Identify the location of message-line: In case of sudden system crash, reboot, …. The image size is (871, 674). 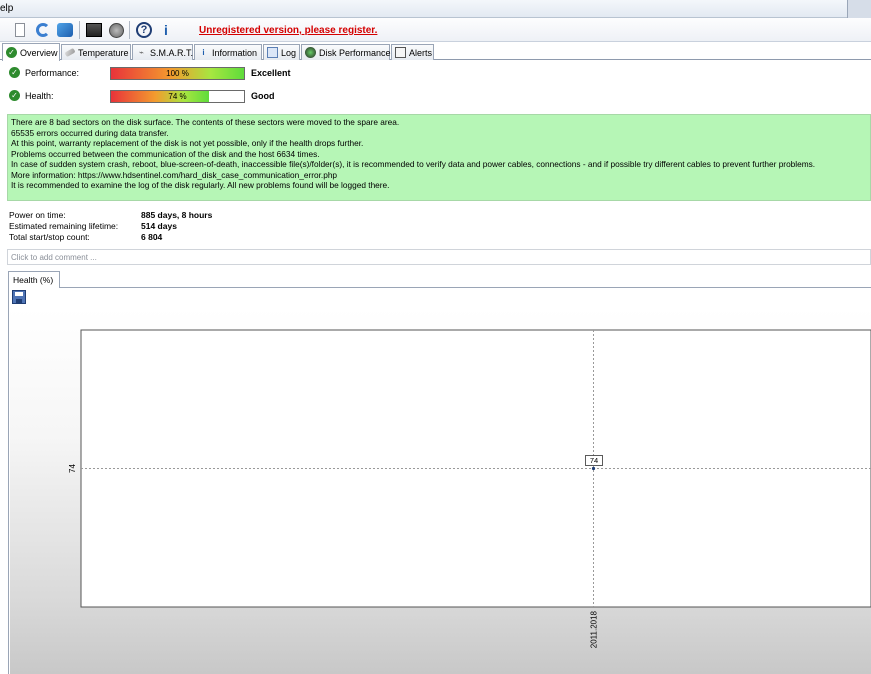
(413, 164).